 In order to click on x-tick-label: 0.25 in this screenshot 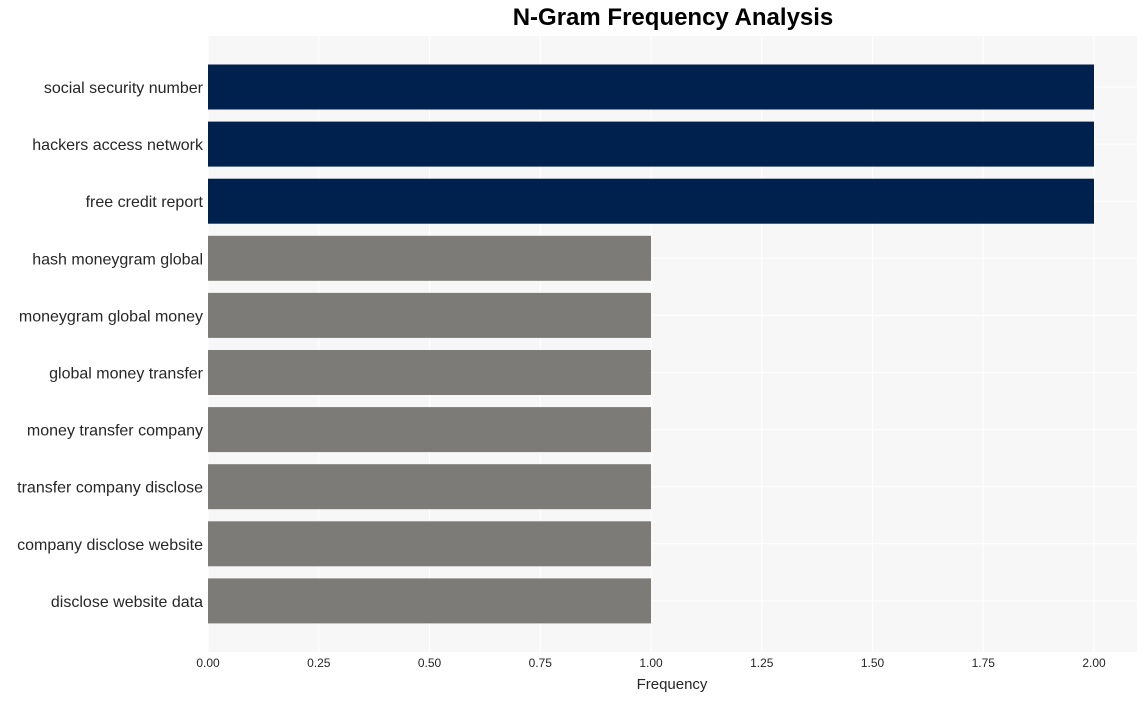, I will do `click(319, 663)`.